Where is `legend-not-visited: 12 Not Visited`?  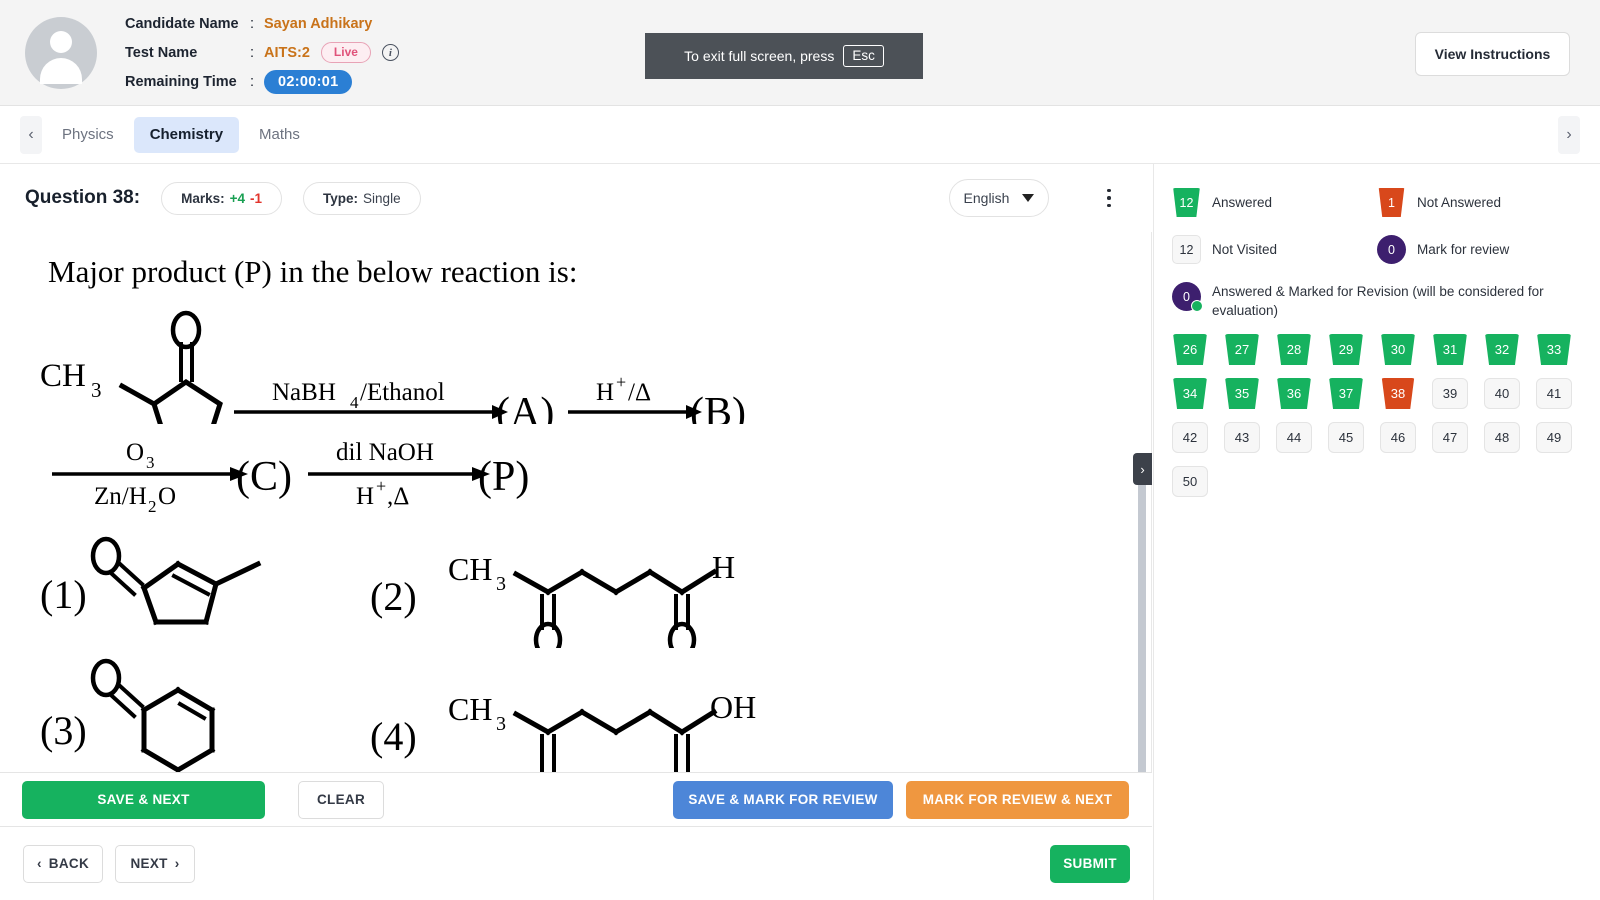 legend-not-visited: 12 Not Visited is located at coordinates (1274, 249).